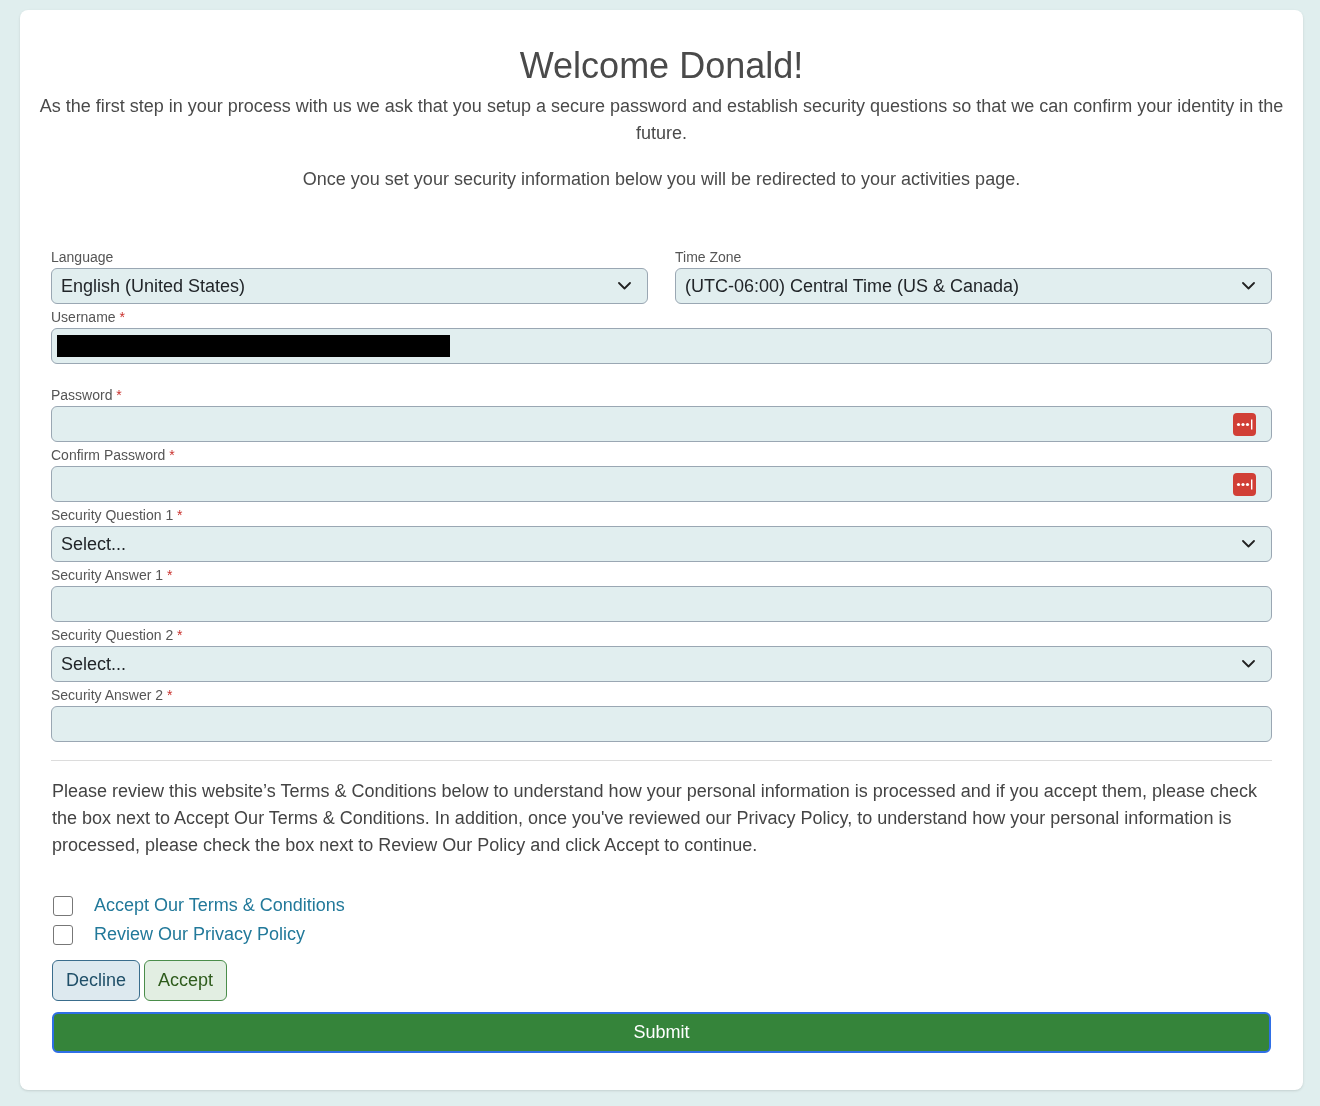 This screenshot has height=1106, width=1320. What do you see at coordinates (661, 120) in the screenshot?
I see `intro-text: As the first step in your process with us we ask that you setup a secure password and establish security questions so that we can confirm your identity in the future.` at bounding box center [661, 120].